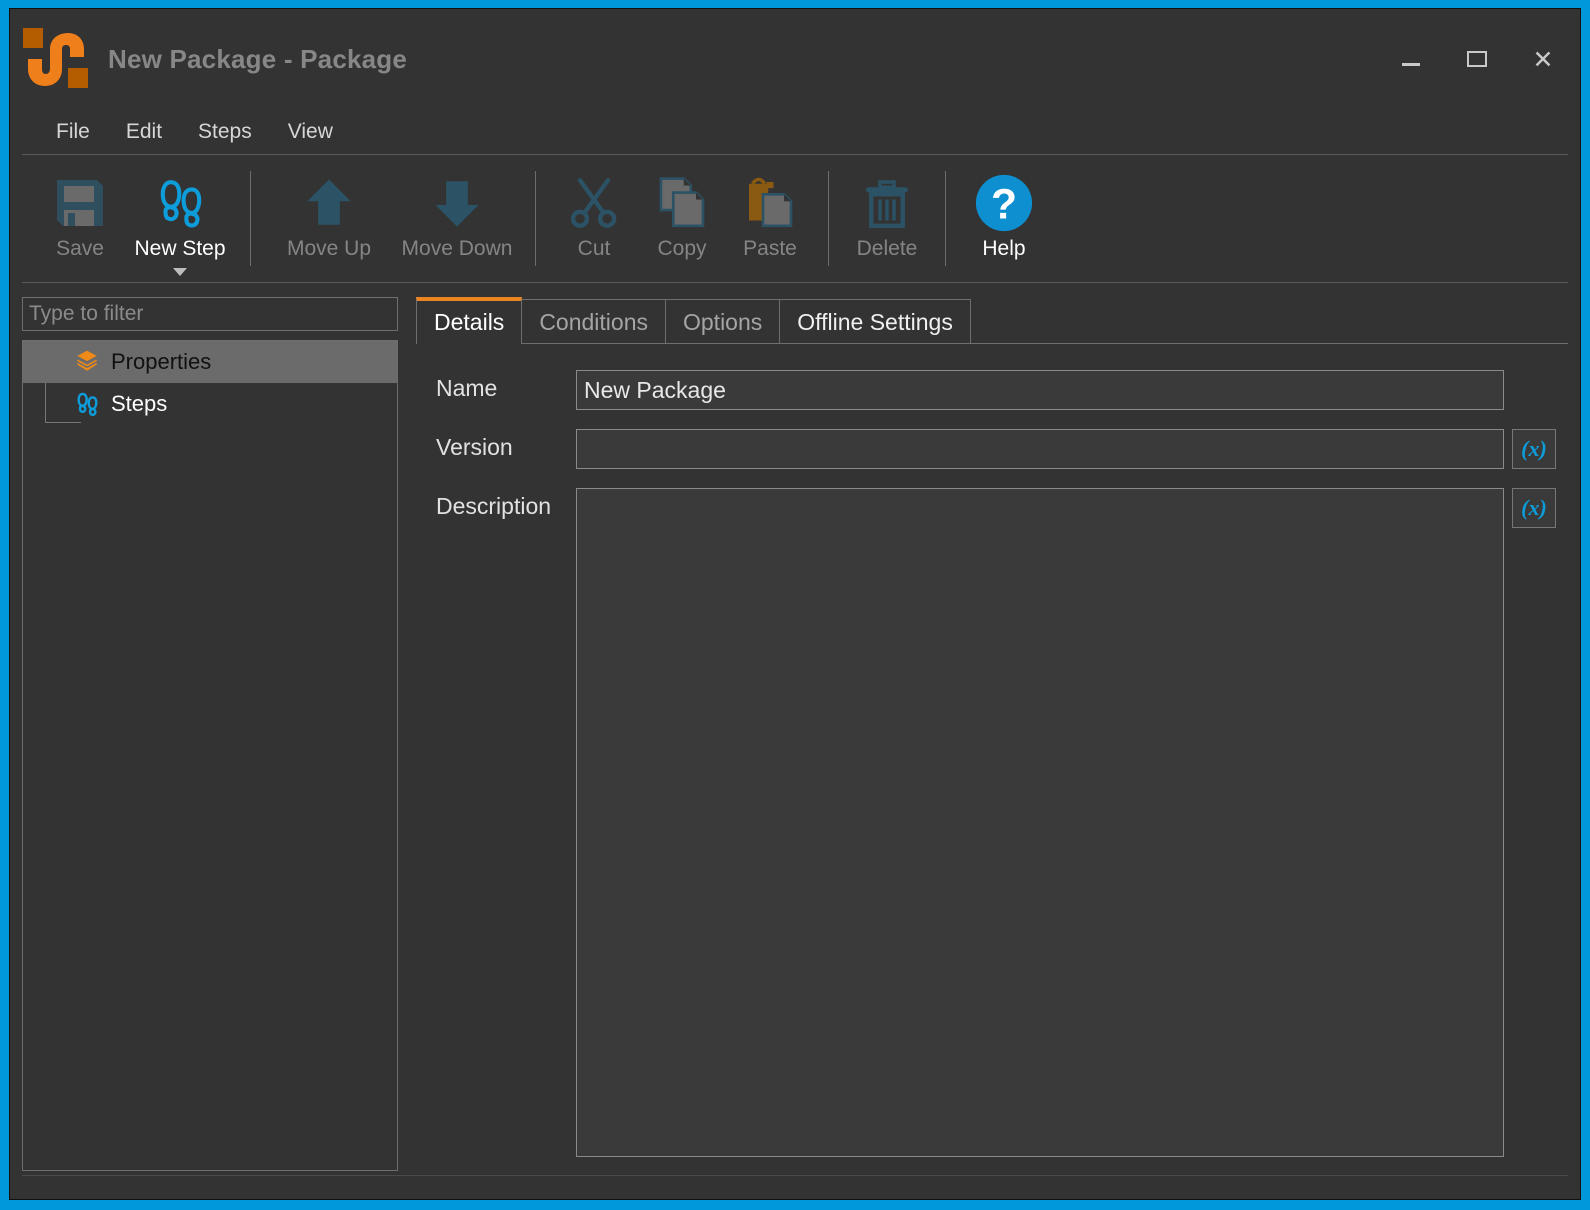 Image resolution: width=1590 pixels, height=1210 pixels. What do you see at coordinates (1411, 64) in the screenshot?
I see `minimize-icon` at bounding box center [1411, 64].